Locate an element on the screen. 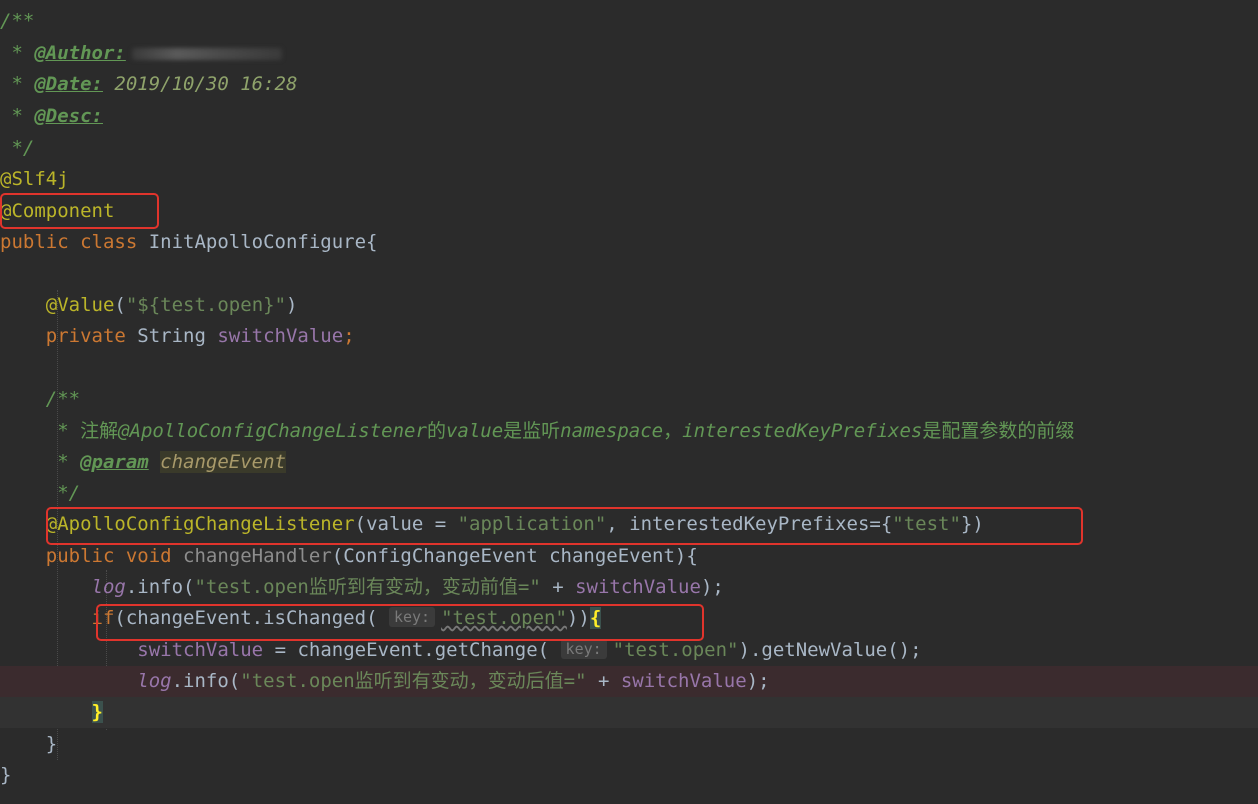 The image size is (1258, 804). code-line-7: @Component is located at coordinates (629, 211).